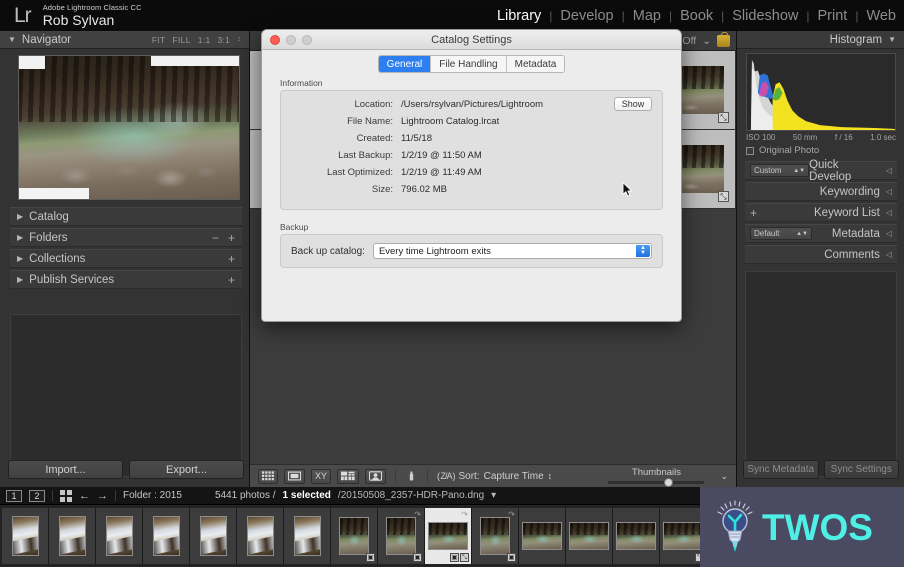 The image size is (904, 567). What do you see at coordinates (821, 92) in the screenshot?
I see `histogram-chart` at bounding box center [821, 92].